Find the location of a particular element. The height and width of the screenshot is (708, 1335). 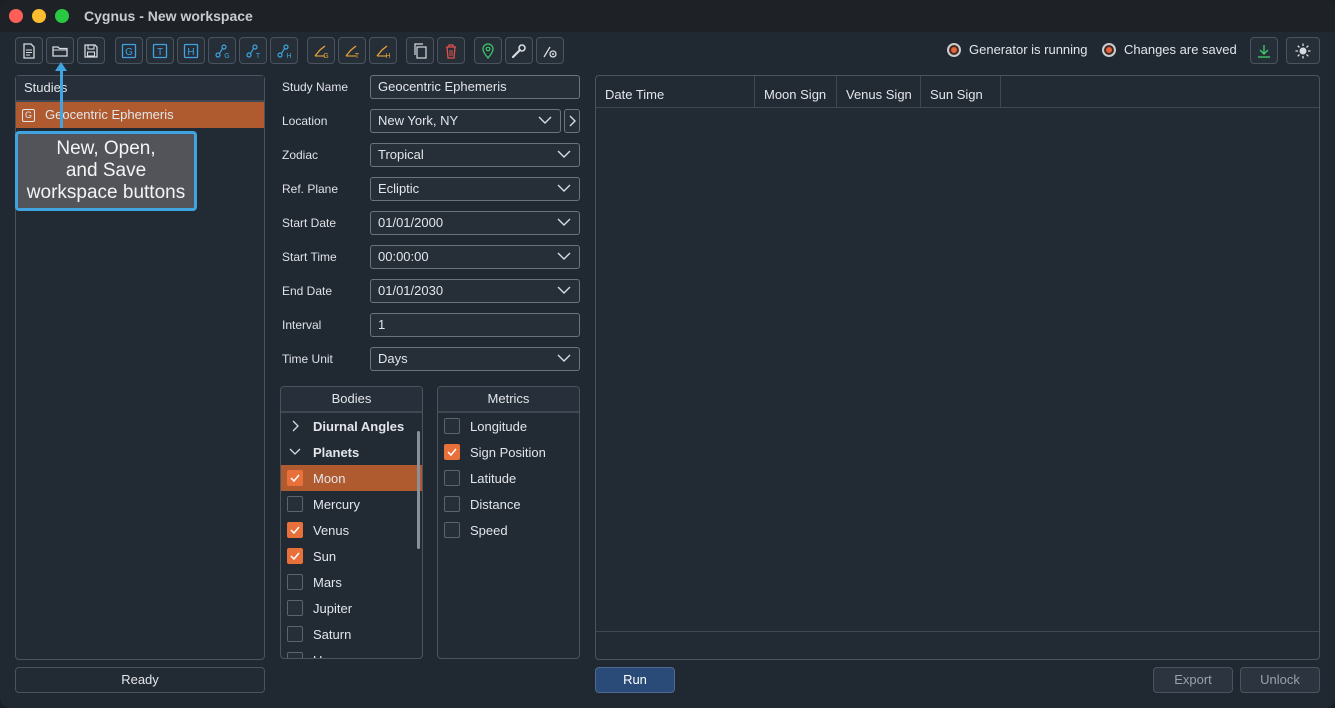

ref-plane-select: Ecliptic is located at coordinates (475, 189).